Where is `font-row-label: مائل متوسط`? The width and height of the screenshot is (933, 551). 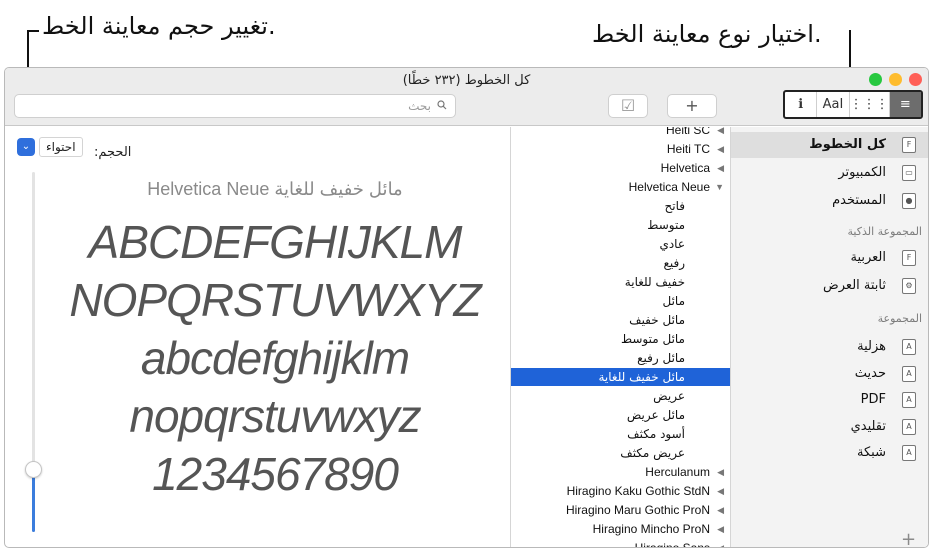 font-row-label: مائل متوسط is located at coordinates (652, 339).